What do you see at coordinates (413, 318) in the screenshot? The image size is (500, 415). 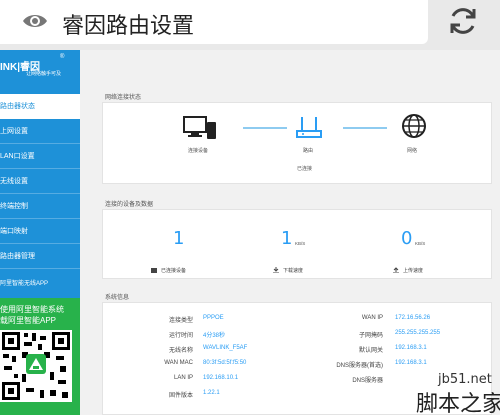 I see `info-value-wan-ip: 172.16.56.26` at bounding box center [413, 318].